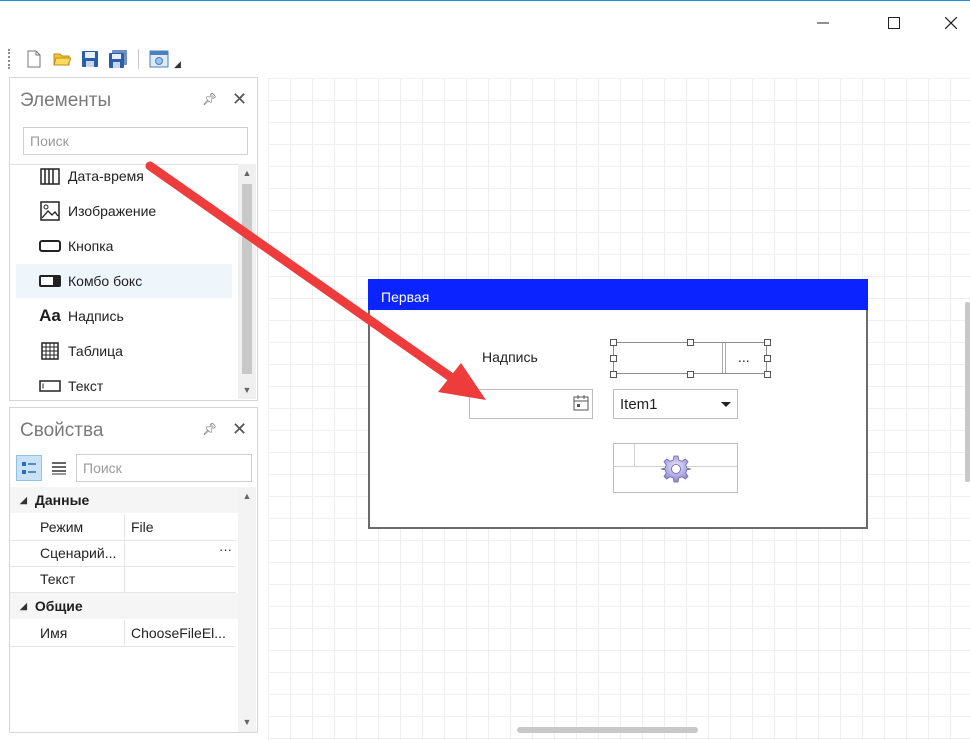 The height and width of the screenshot is (740, 970). What do you see at coordinates (62, 527) in the screenshot?
I see `property-name: Режим` at bounding box center [62, 527].